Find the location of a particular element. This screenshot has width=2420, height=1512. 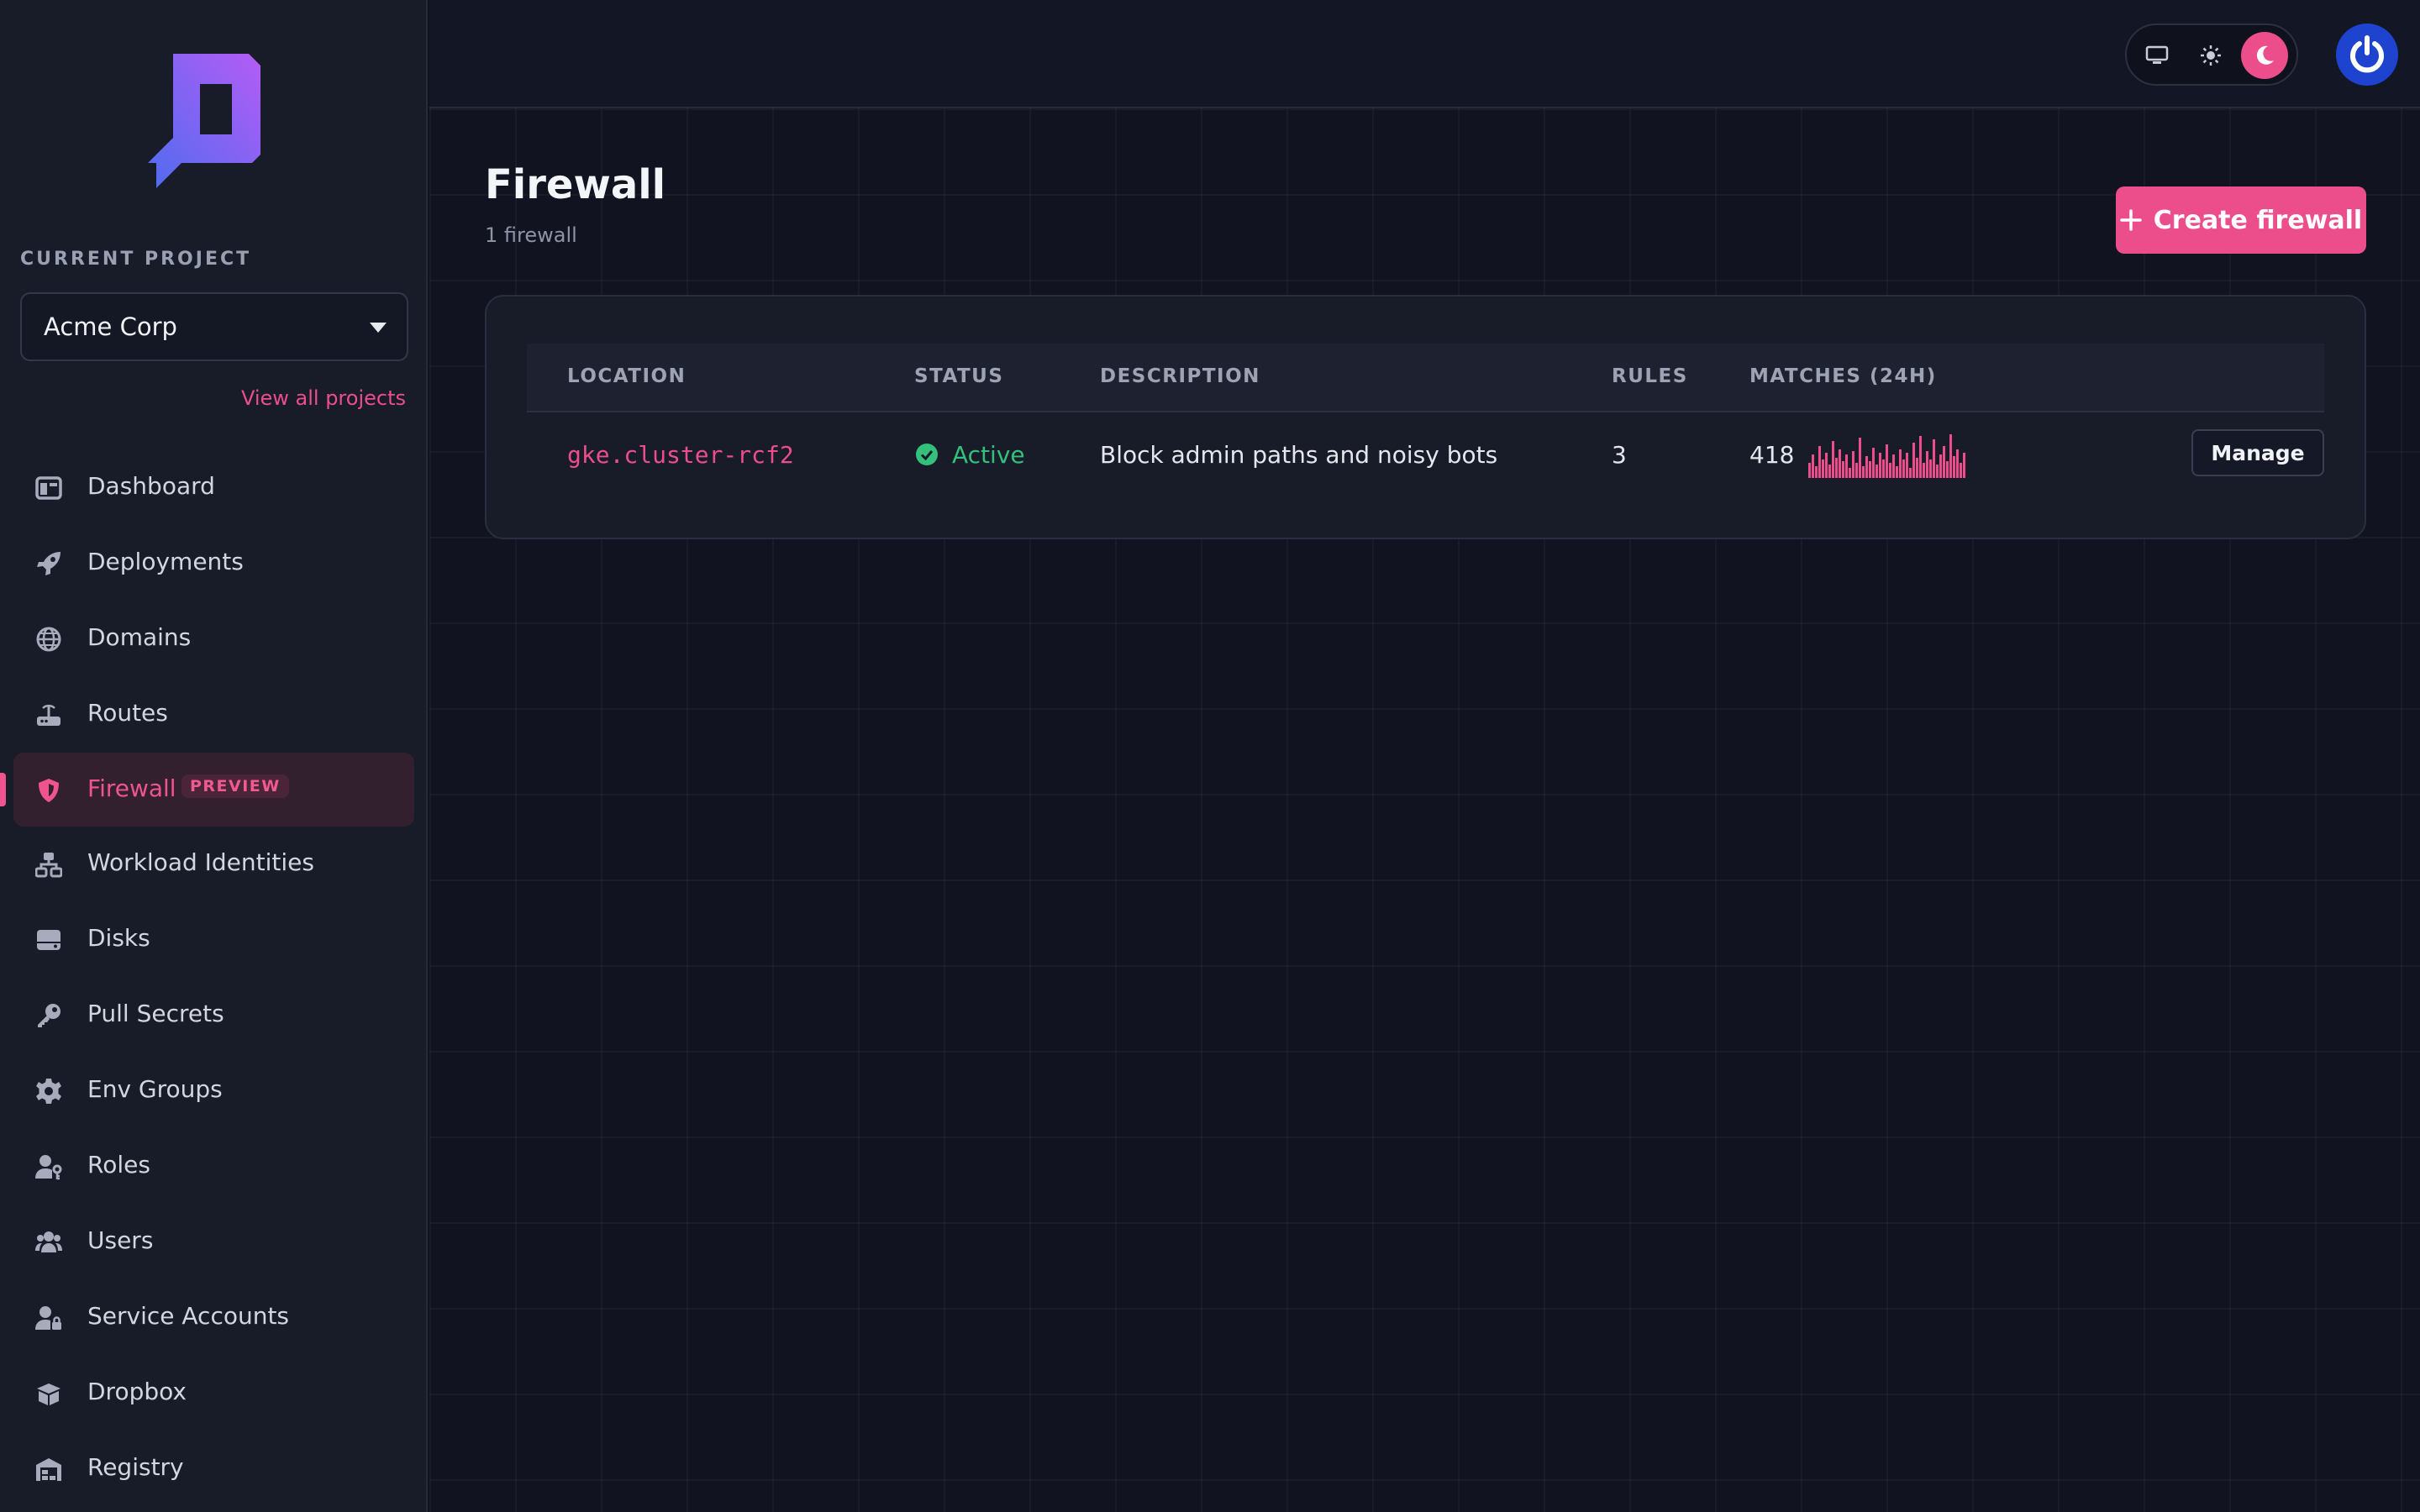

users-icon is located at coordinates (49, 1241).